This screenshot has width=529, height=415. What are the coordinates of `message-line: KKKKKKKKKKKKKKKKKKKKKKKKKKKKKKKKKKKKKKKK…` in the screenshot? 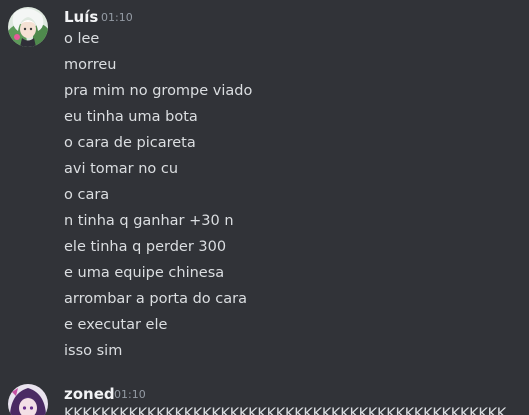 It's located at (285, 410).